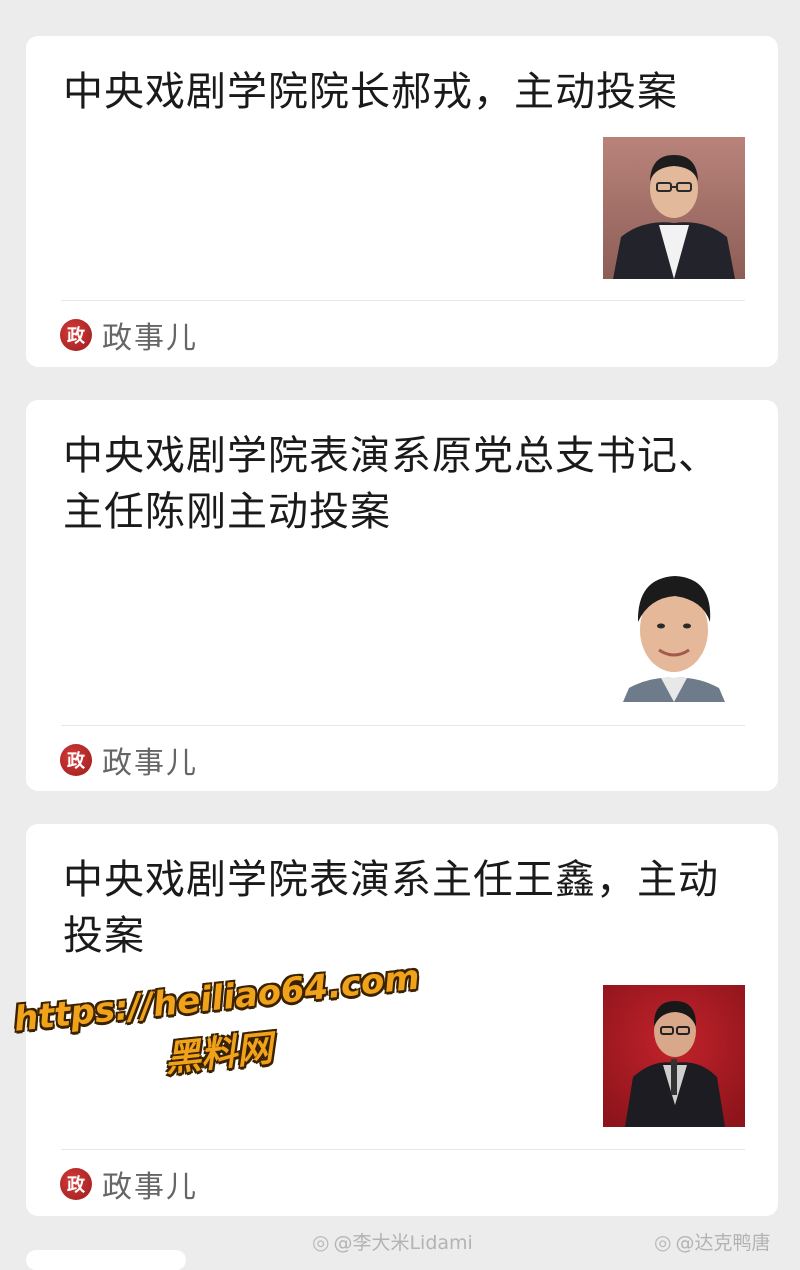  I want to click on credit-right: ◎ @达克鸭唐, so click(712, 1241).